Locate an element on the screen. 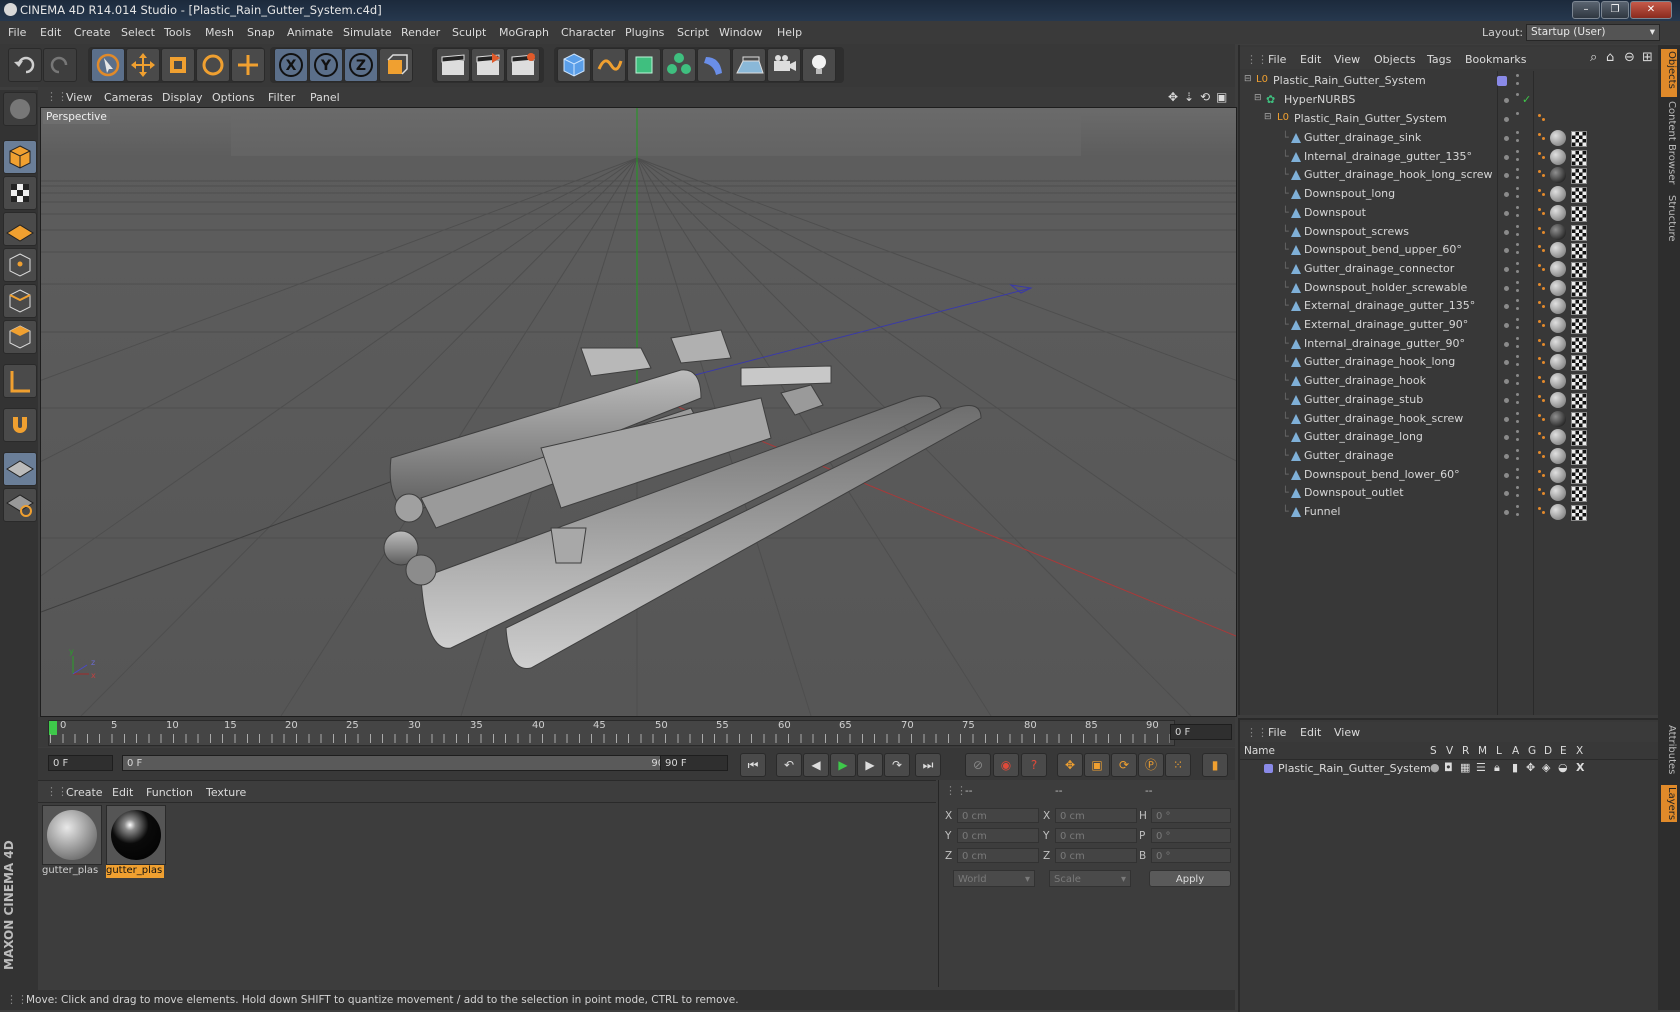 The width and height of the screenshot is (1680, 1012). previous-key-button: ↶ is located at coordinates (789, 765).